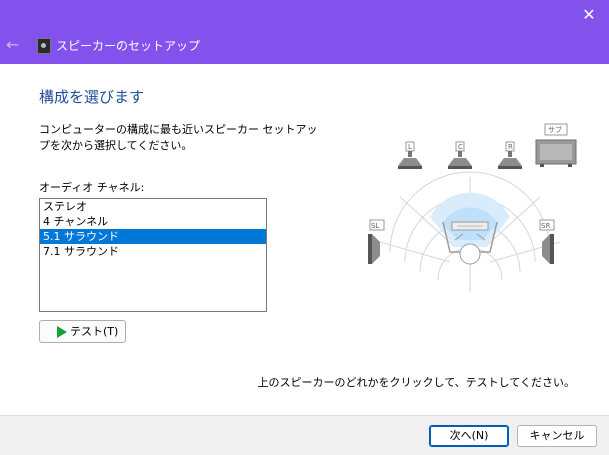 This screenshot has height=455, width=609. Describe the element at coordinates (460, 147) in the screenshot. I see `speaker-center-label: C` at that location.